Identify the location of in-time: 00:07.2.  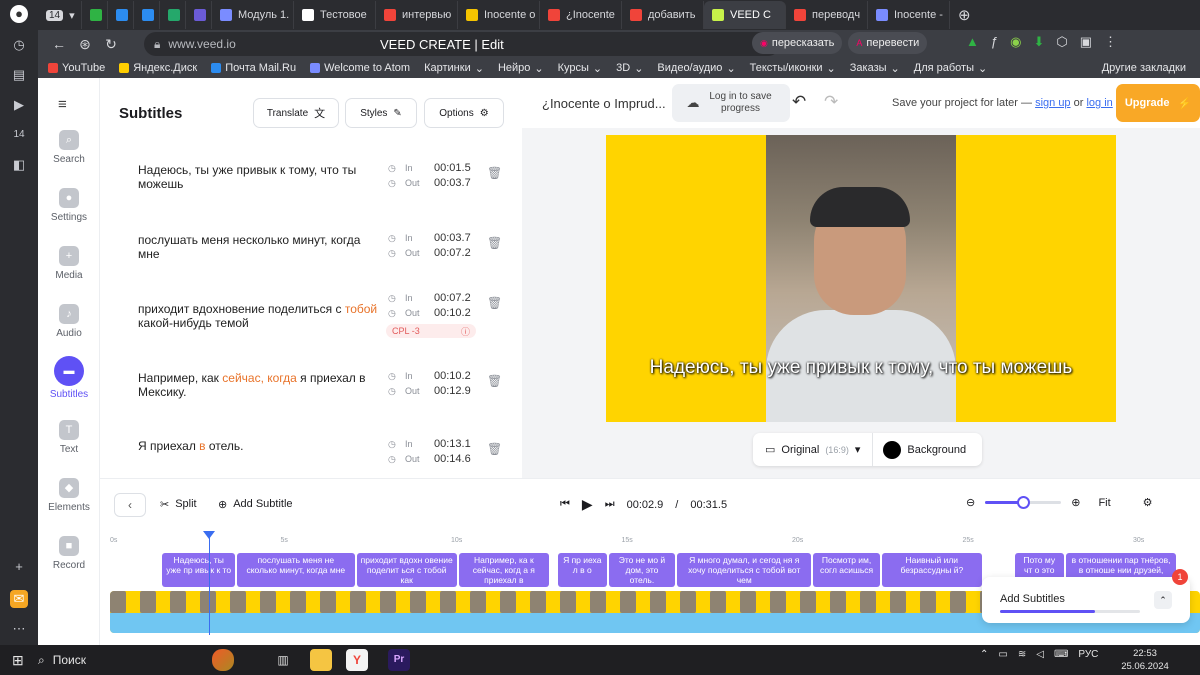
(452, 298).